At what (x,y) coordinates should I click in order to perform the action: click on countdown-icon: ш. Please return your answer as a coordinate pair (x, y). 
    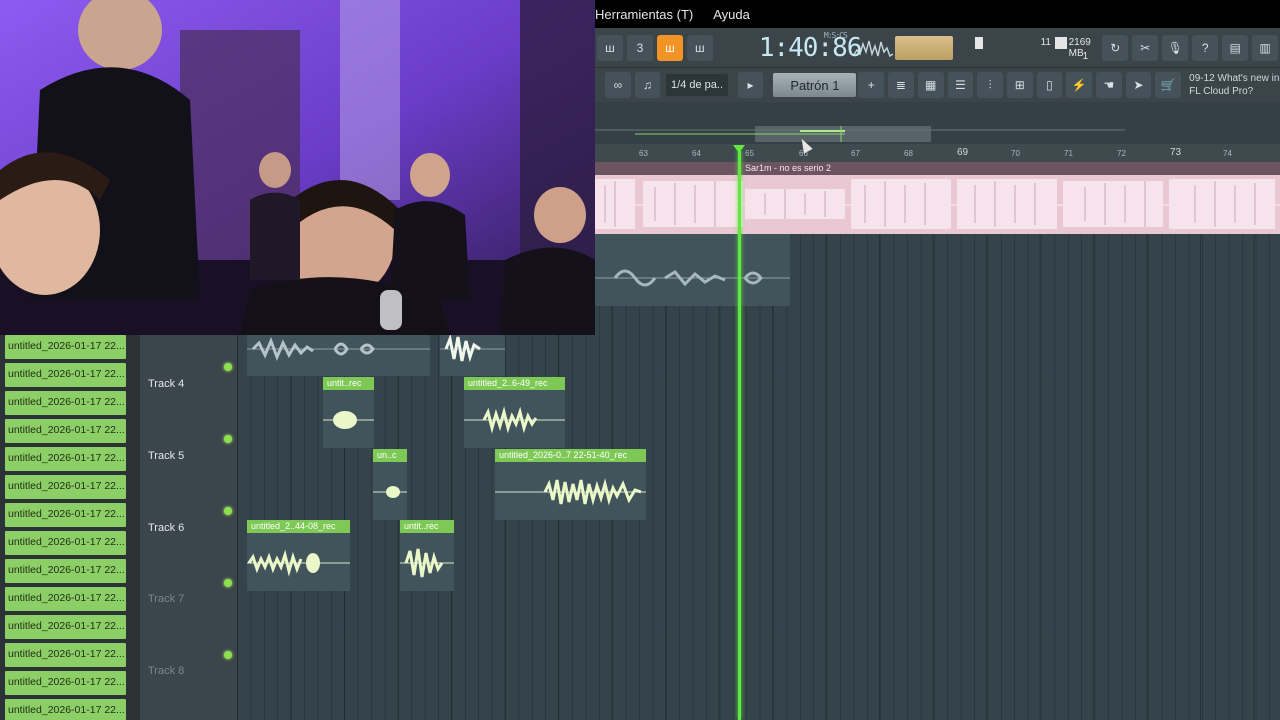
    Looking at the image, I should click on (699, 47).